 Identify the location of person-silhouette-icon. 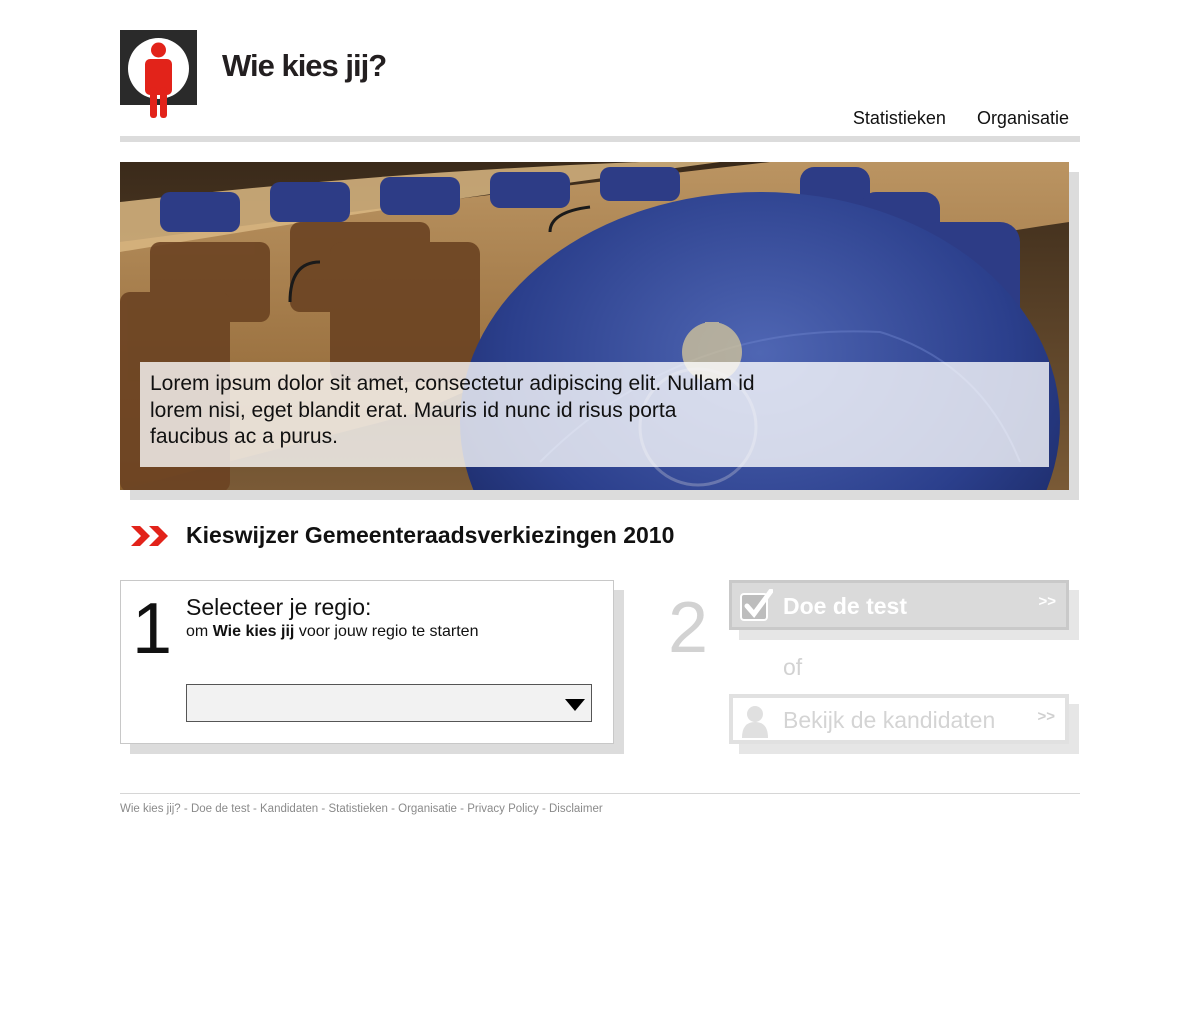
(755, 722).